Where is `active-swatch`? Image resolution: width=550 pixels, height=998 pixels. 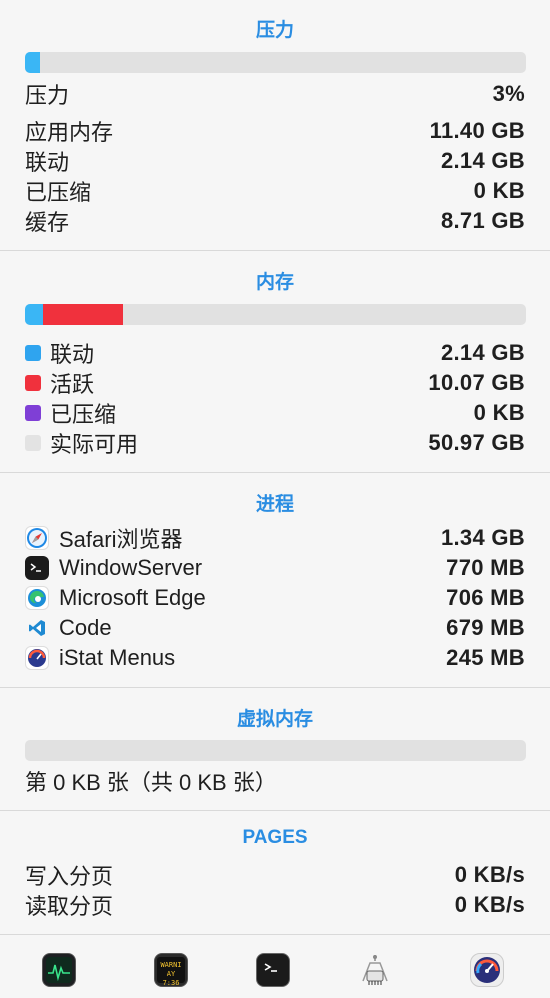
active-swatch is located at coordinates (33, 383).